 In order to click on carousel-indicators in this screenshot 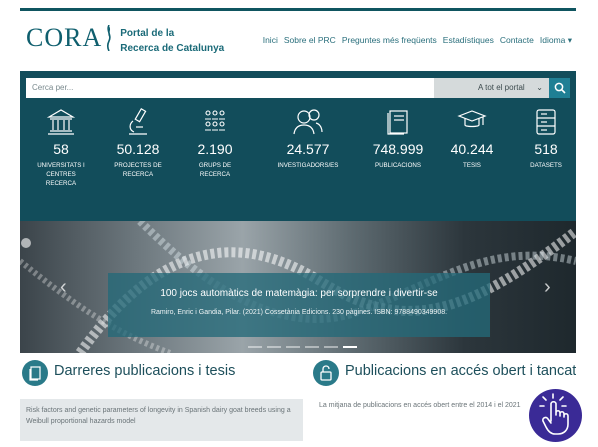, I will do `click(302, 347)`.